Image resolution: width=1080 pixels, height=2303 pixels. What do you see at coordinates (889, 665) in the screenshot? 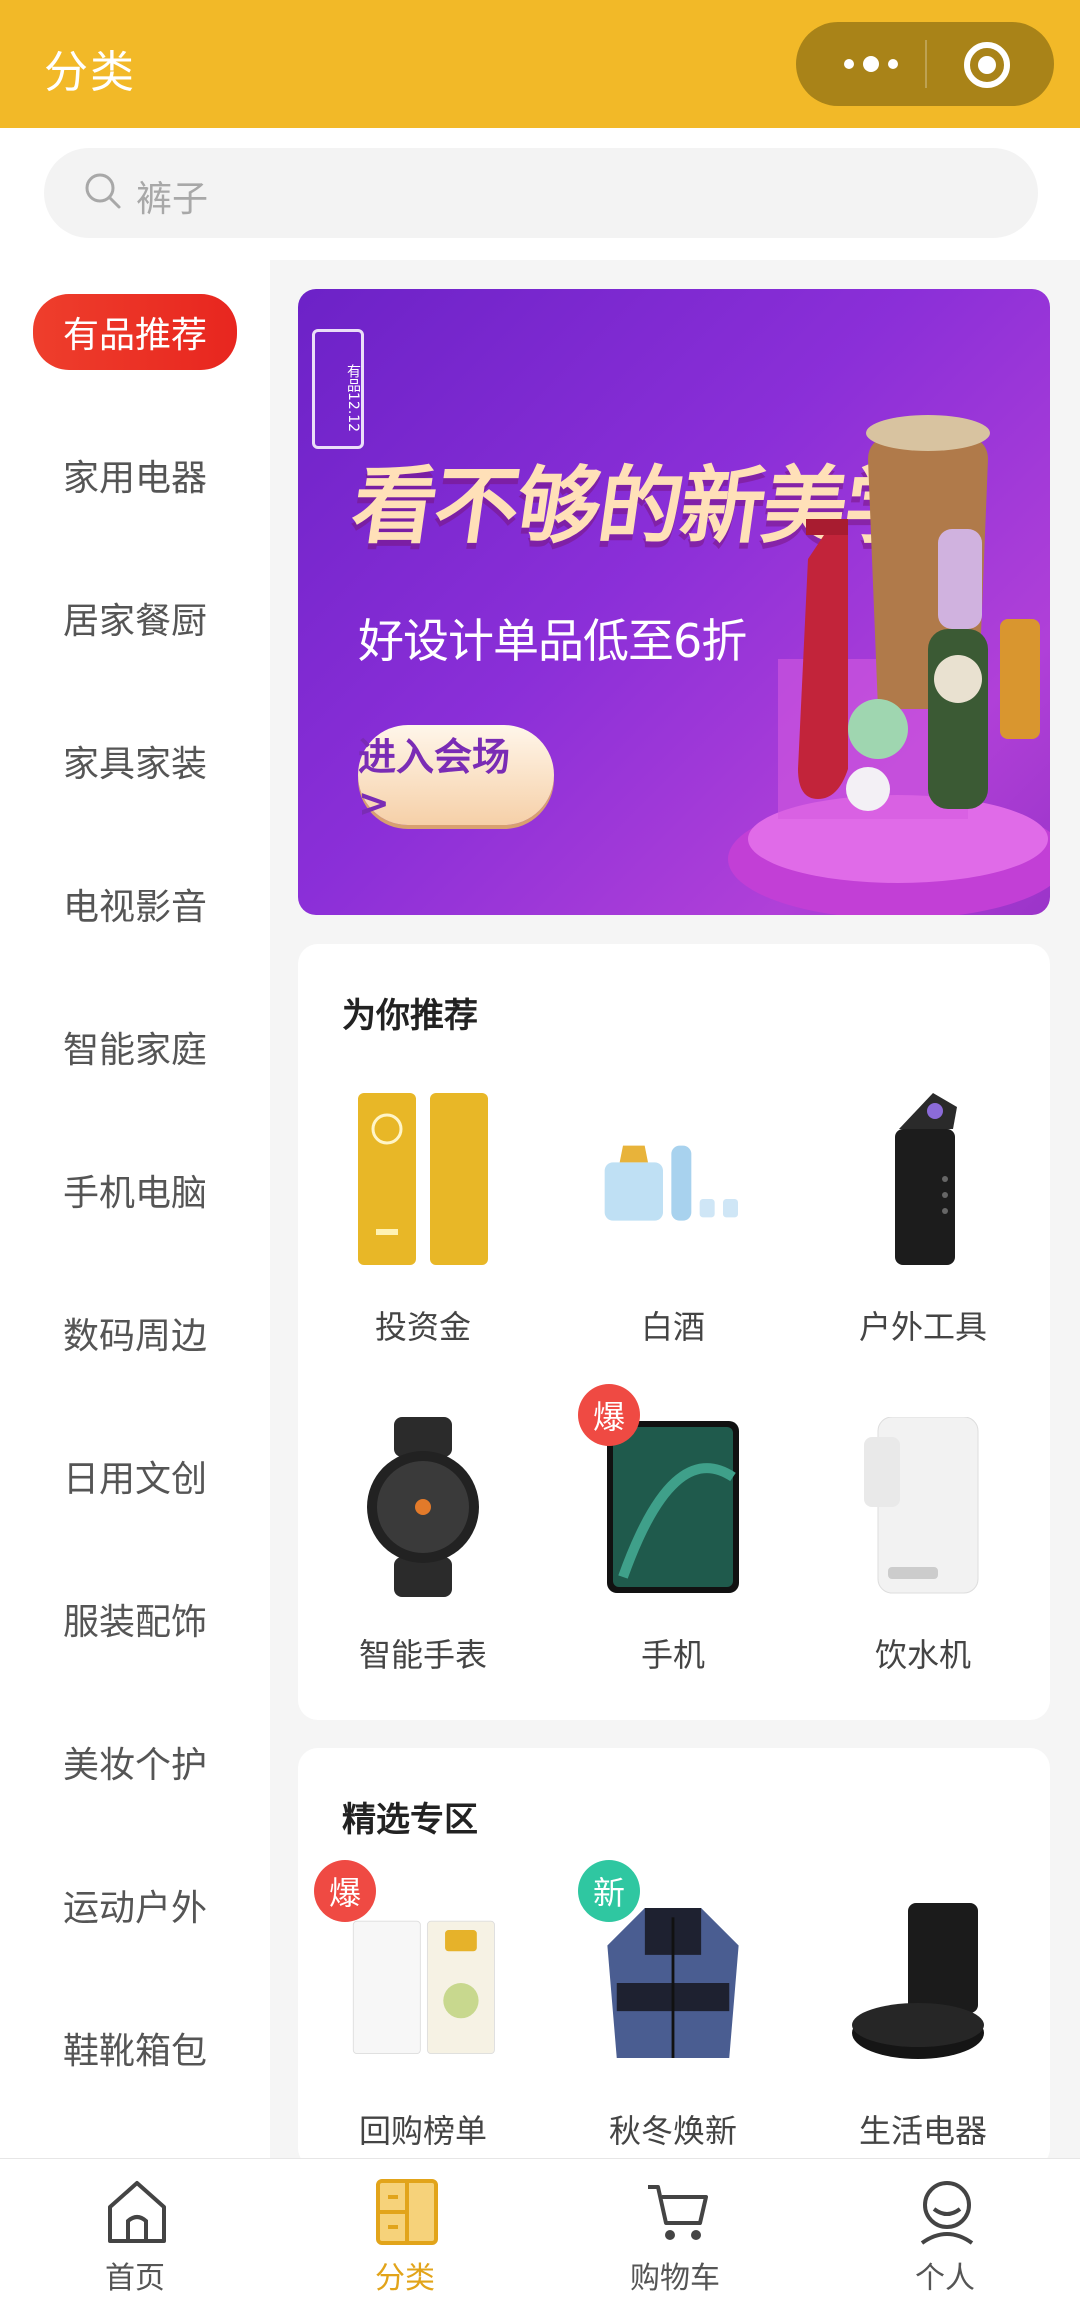
I see `banner-product-illustration` at bounding box center [889, 665].